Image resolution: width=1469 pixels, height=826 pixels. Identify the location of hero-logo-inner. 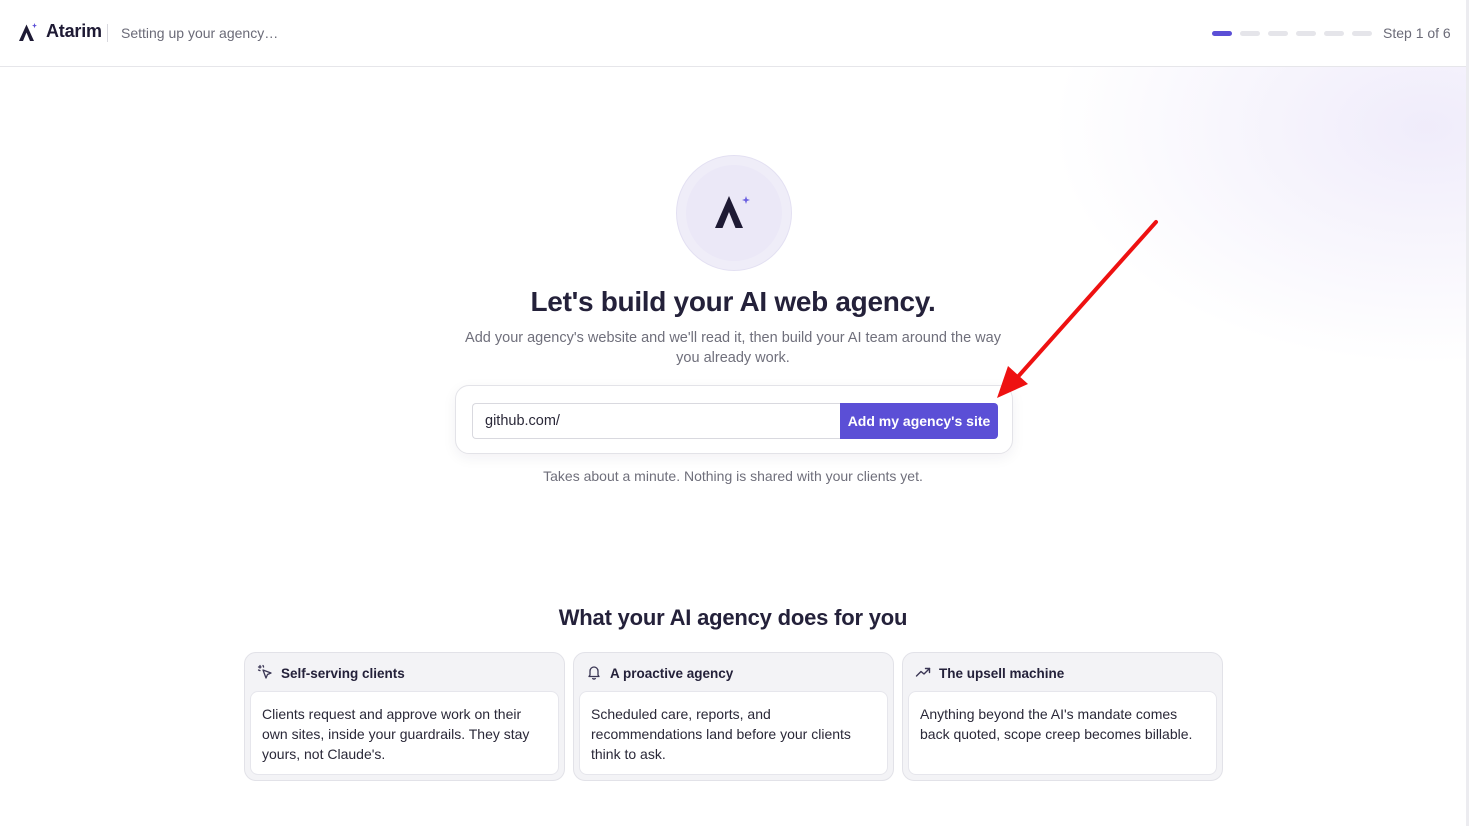
(734, 213).